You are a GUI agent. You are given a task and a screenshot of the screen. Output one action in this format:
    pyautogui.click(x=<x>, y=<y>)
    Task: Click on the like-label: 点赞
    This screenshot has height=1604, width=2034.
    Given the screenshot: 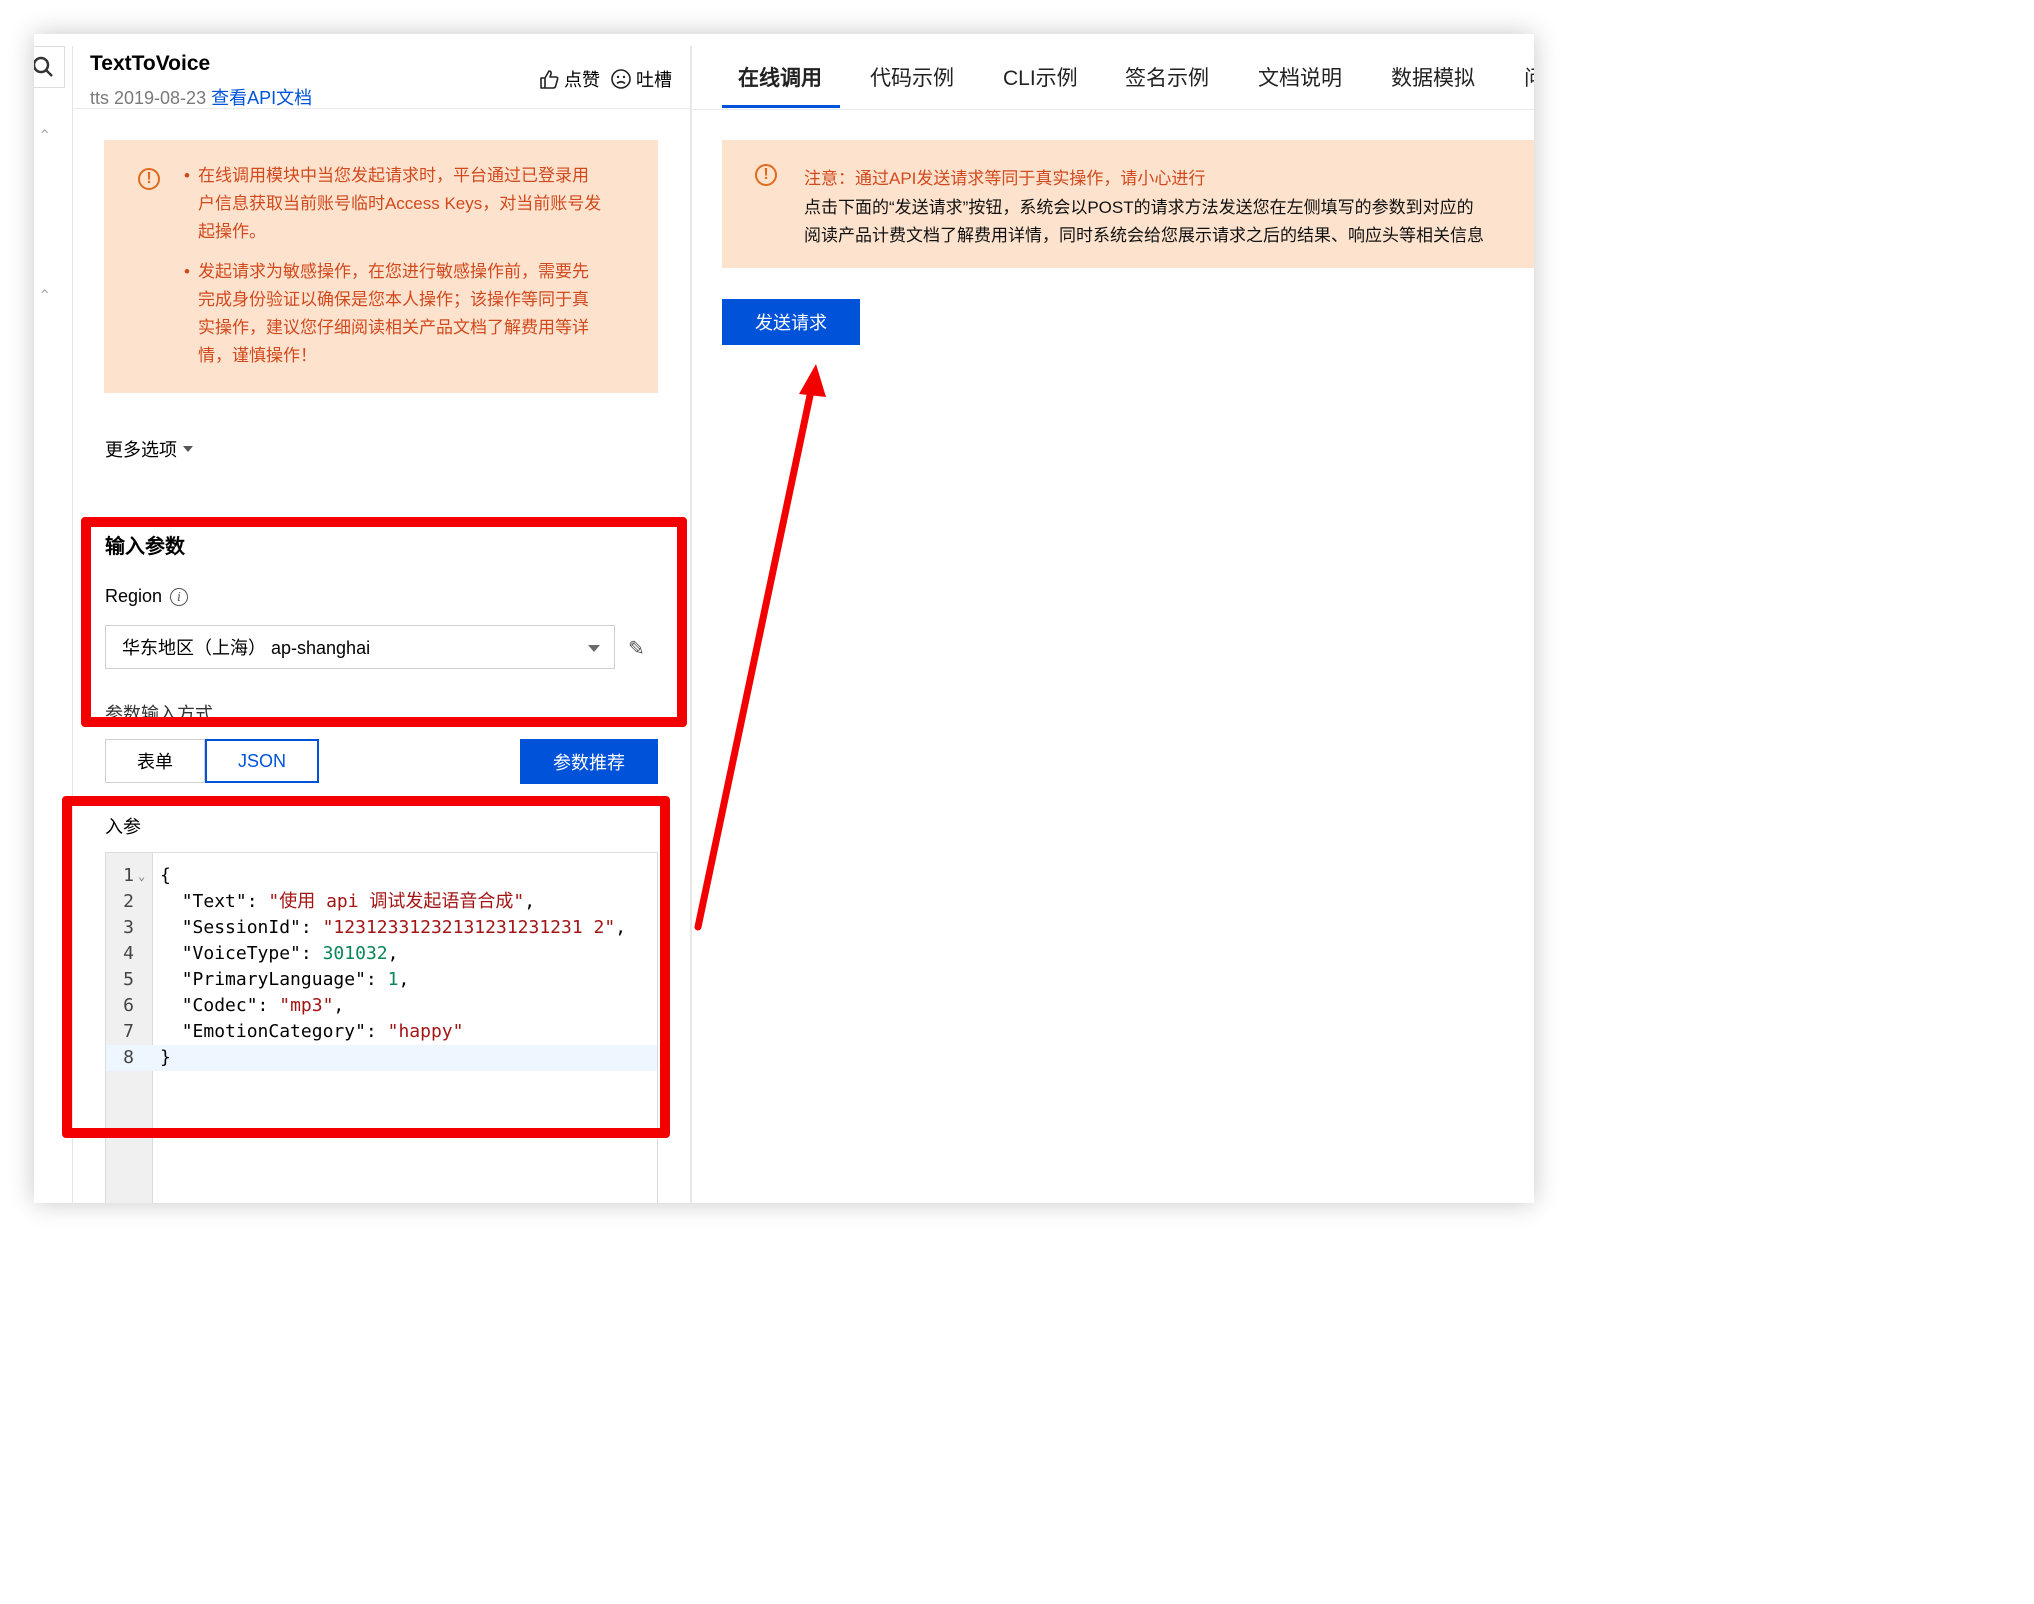 What is the action you would take?
    pyautogui.click(x=582, y=80)
    